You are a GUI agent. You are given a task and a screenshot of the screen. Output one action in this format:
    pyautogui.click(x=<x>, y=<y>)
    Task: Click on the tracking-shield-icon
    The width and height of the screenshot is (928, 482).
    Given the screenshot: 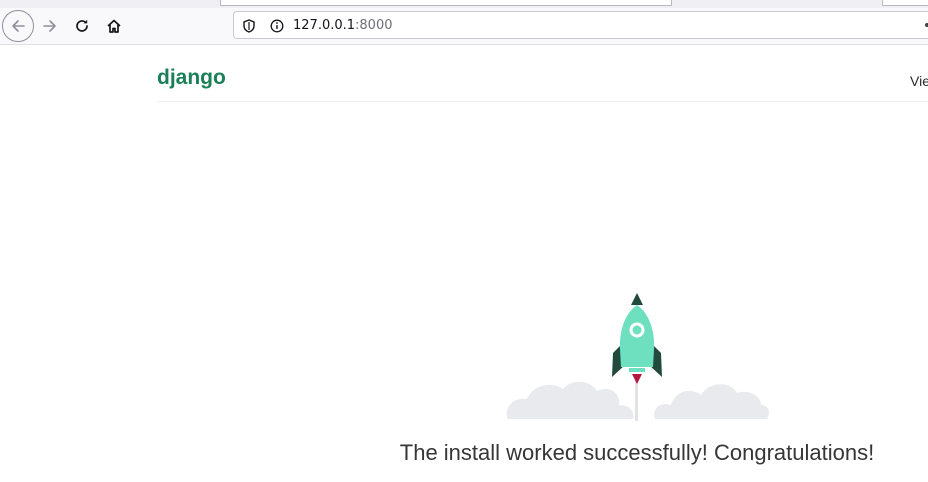 What is the action you would take?
    pyautogui.click(x=249, y=26)
    